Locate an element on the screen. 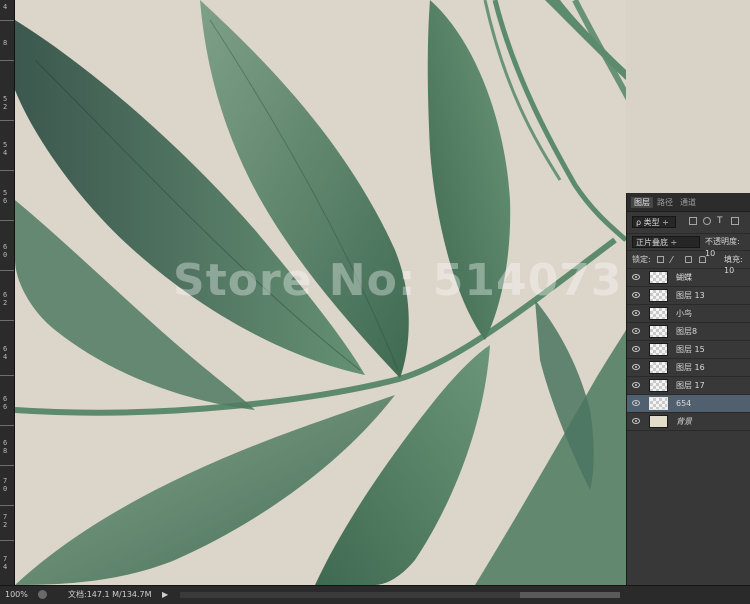 Image resolution: width=750 pixels, height=604 pixels. lock-label: 锁定: is located at coordinates (641, 259).